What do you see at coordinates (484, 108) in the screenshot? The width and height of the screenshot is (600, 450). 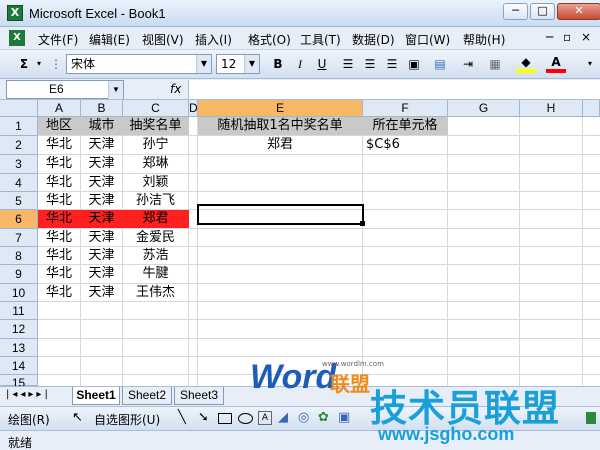 I see `column-header-g: G` at bounding box center [484, 108].